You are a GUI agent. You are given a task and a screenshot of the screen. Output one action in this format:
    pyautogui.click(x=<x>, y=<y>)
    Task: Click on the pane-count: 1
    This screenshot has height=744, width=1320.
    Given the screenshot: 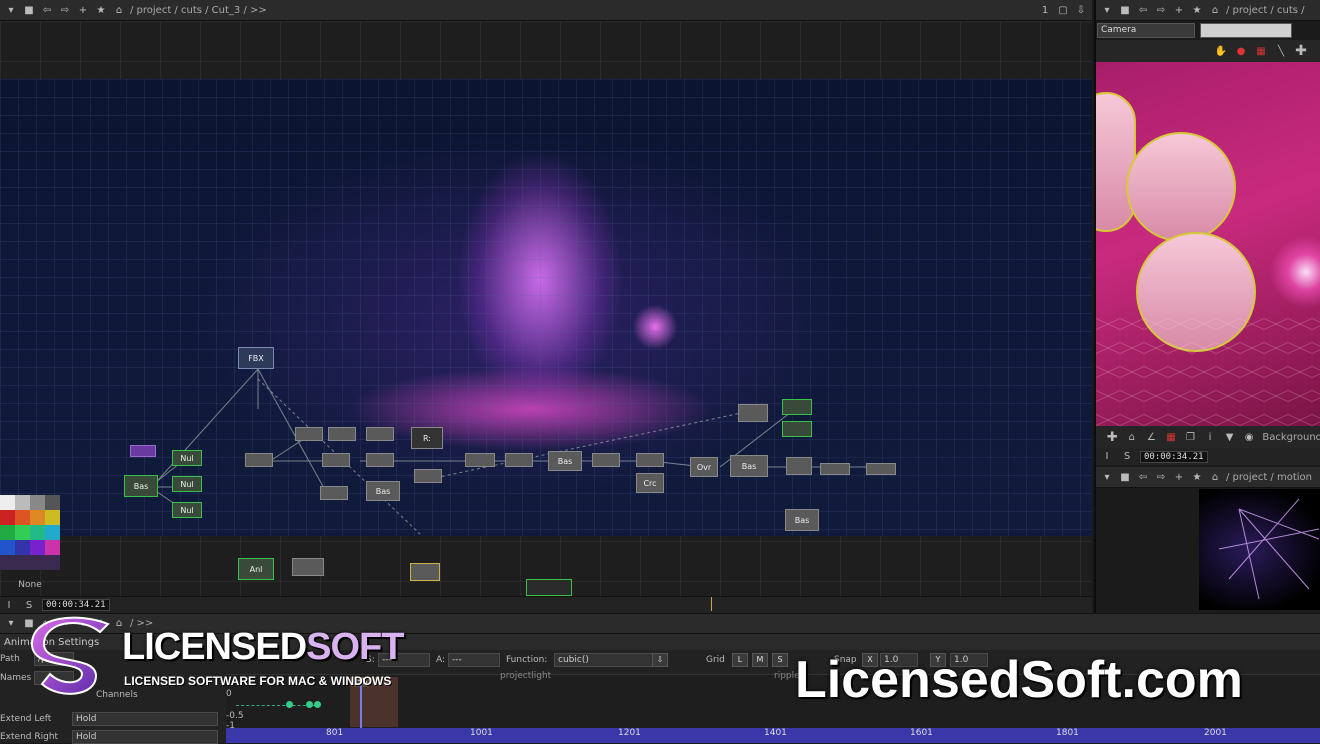 What is the action you would take?
    pyautogui.click(x=1045, y=10)
    